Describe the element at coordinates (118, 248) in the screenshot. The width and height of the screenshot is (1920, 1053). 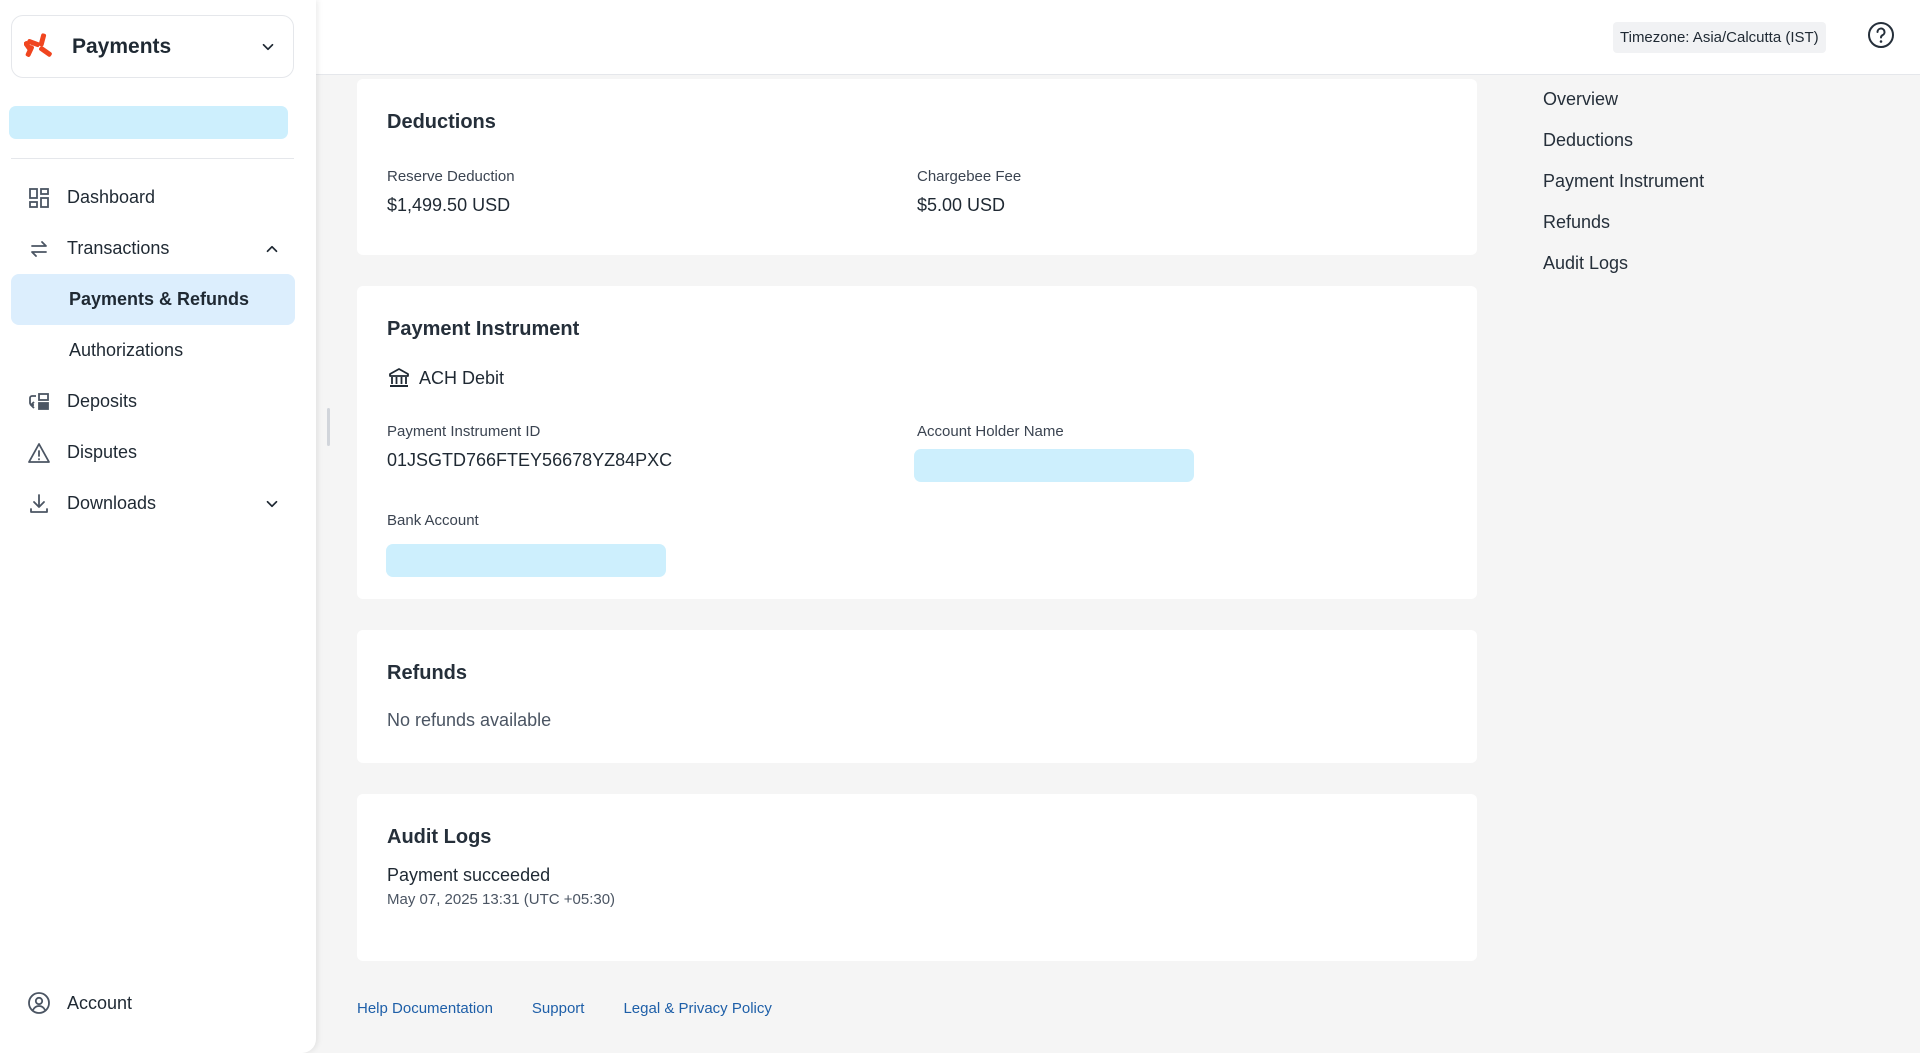
I see `sidebar-item-label: Transactions` at that location.